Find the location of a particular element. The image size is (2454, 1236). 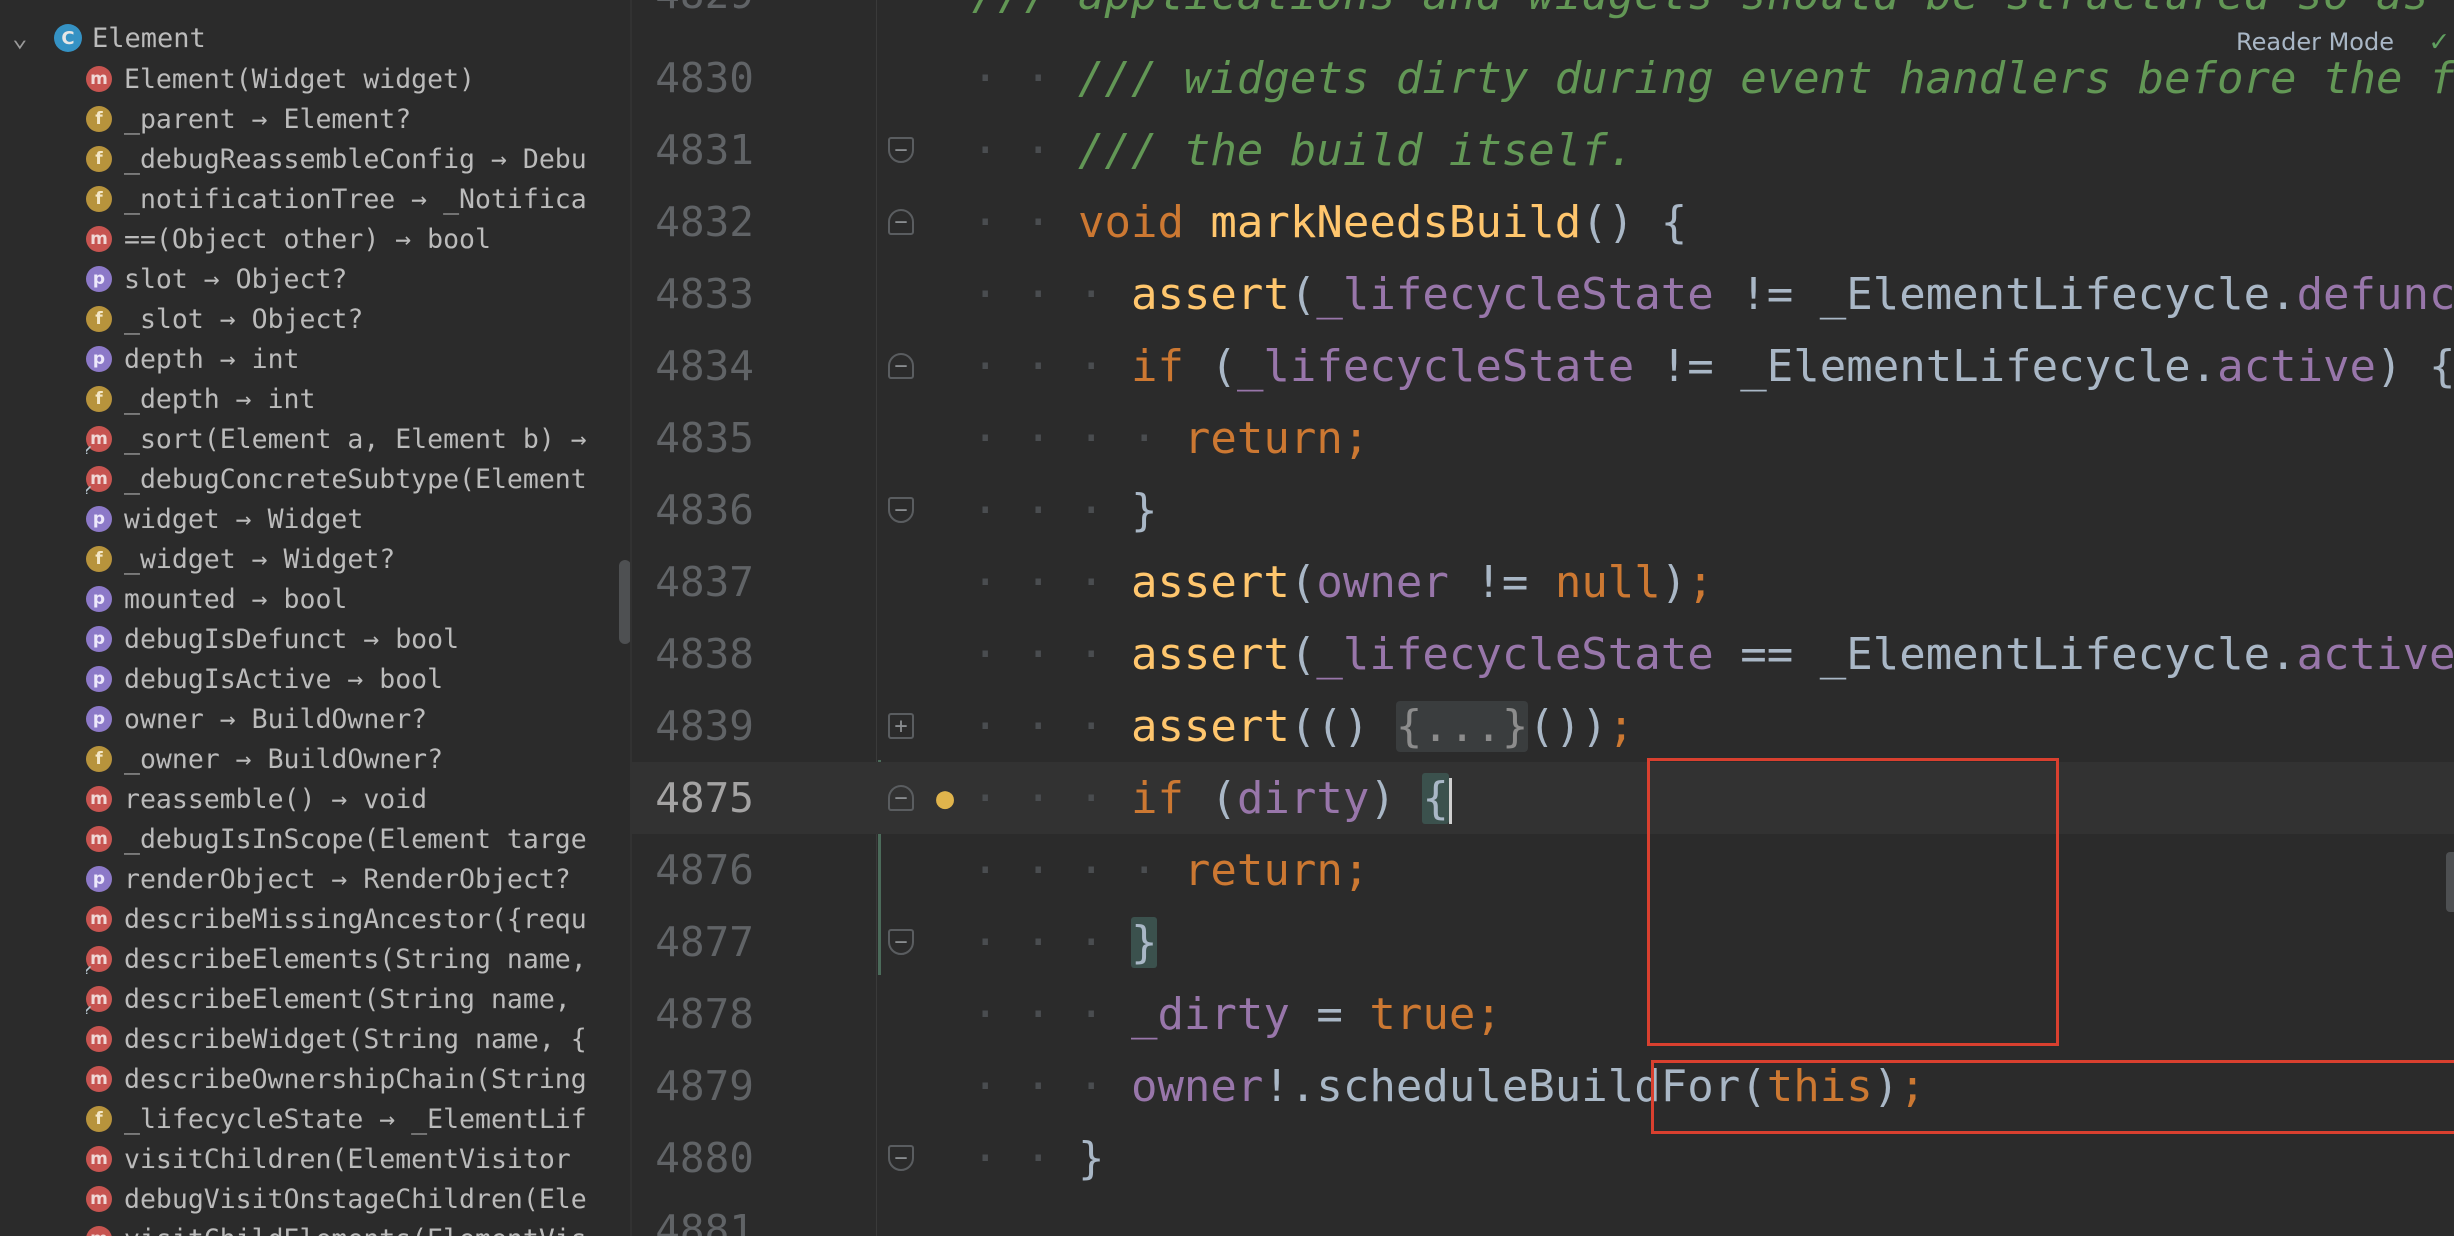

code-line: 4875 − ● · · · if (dirty) { is located at coordinates (1543, 798).